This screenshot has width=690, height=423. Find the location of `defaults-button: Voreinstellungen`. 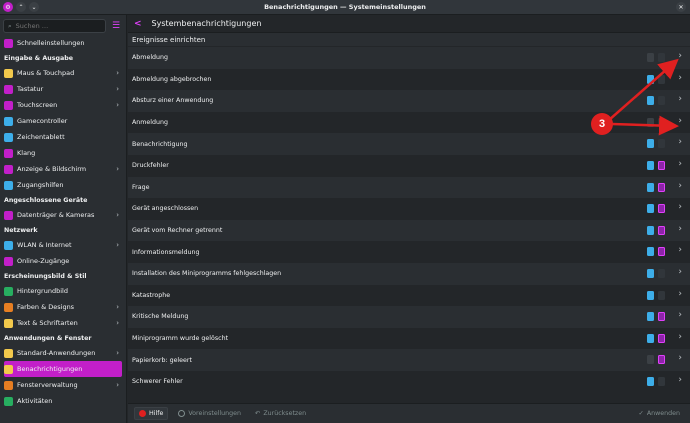

defaults-button: Voreinstellungen is located at coordinates (209, 413).